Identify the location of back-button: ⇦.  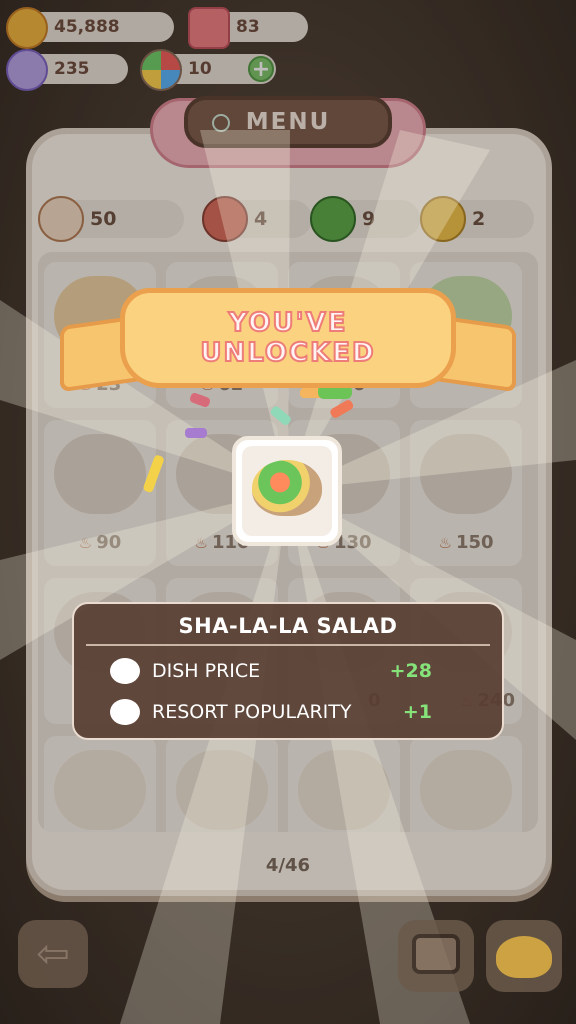
(53, 954).